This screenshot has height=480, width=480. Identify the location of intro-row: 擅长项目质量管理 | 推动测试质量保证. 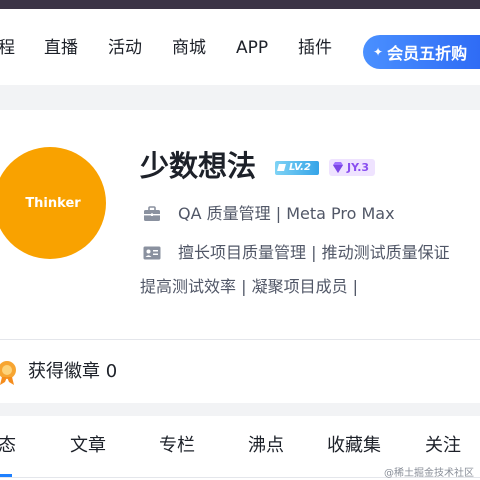
(296, 253).